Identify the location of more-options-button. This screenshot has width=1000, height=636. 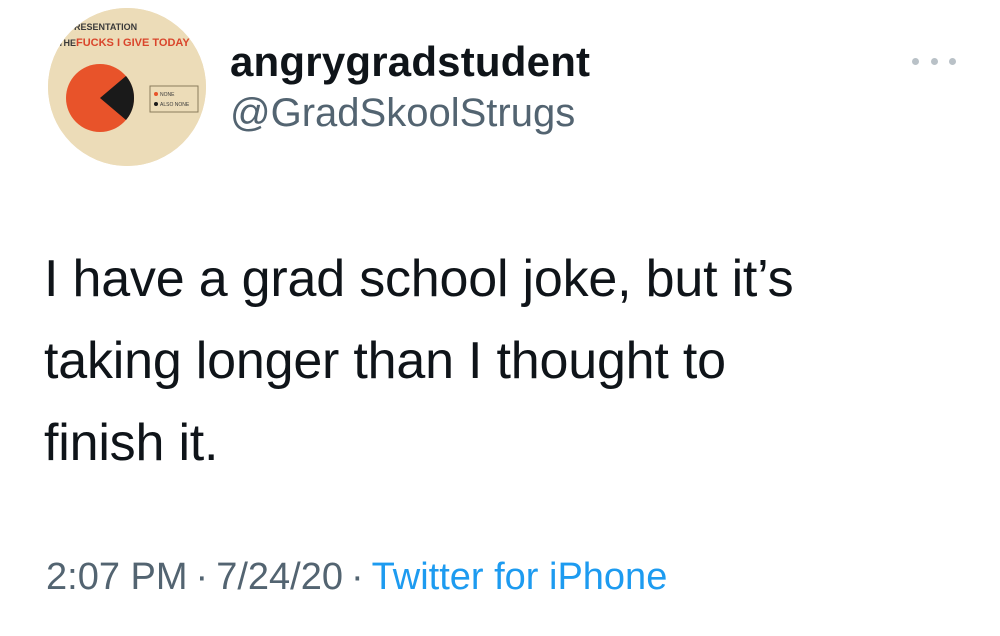
(934, 61).